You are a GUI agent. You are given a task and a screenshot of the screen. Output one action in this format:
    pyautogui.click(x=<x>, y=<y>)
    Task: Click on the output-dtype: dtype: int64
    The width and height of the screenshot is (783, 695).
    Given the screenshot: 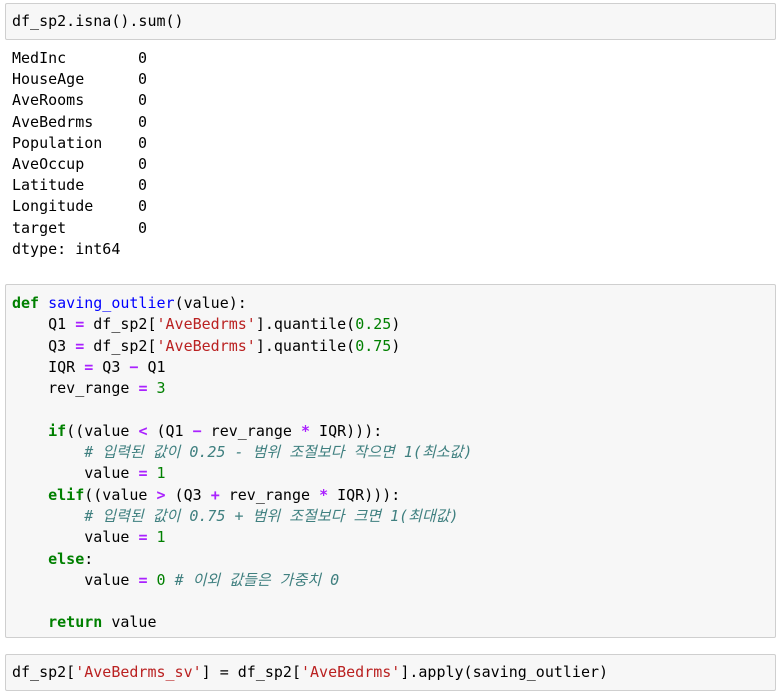 What is the action you would take?
    pyautogui.click(x=66, y=248)
    